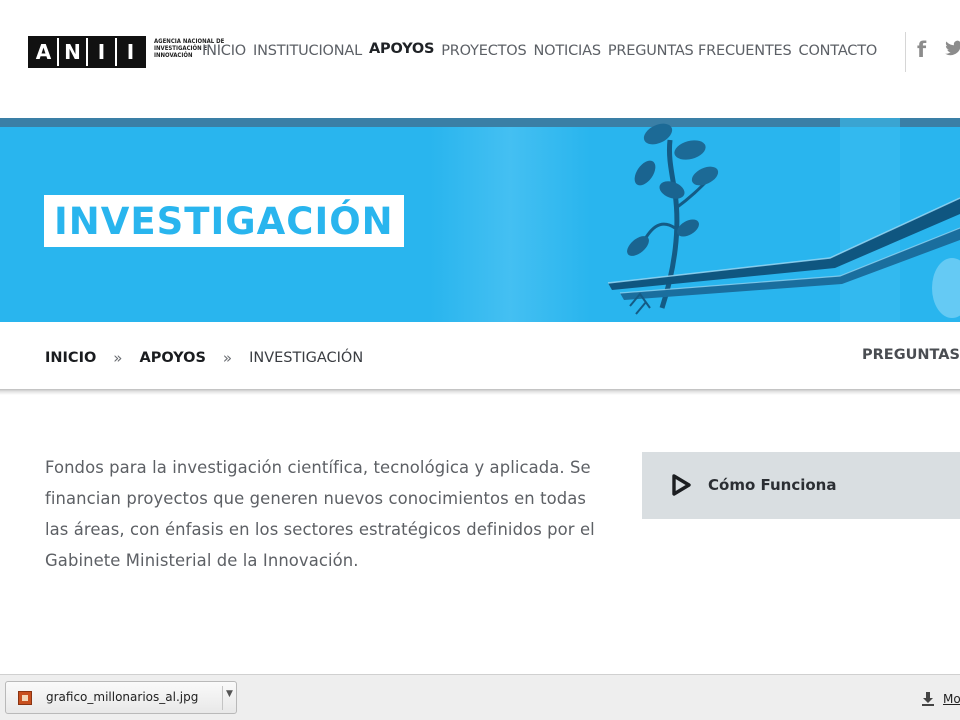  Describe the element at coordinates (172, 358) in the screenshot. I see `breadcrumb-apoyos: APOYOS` at that location.